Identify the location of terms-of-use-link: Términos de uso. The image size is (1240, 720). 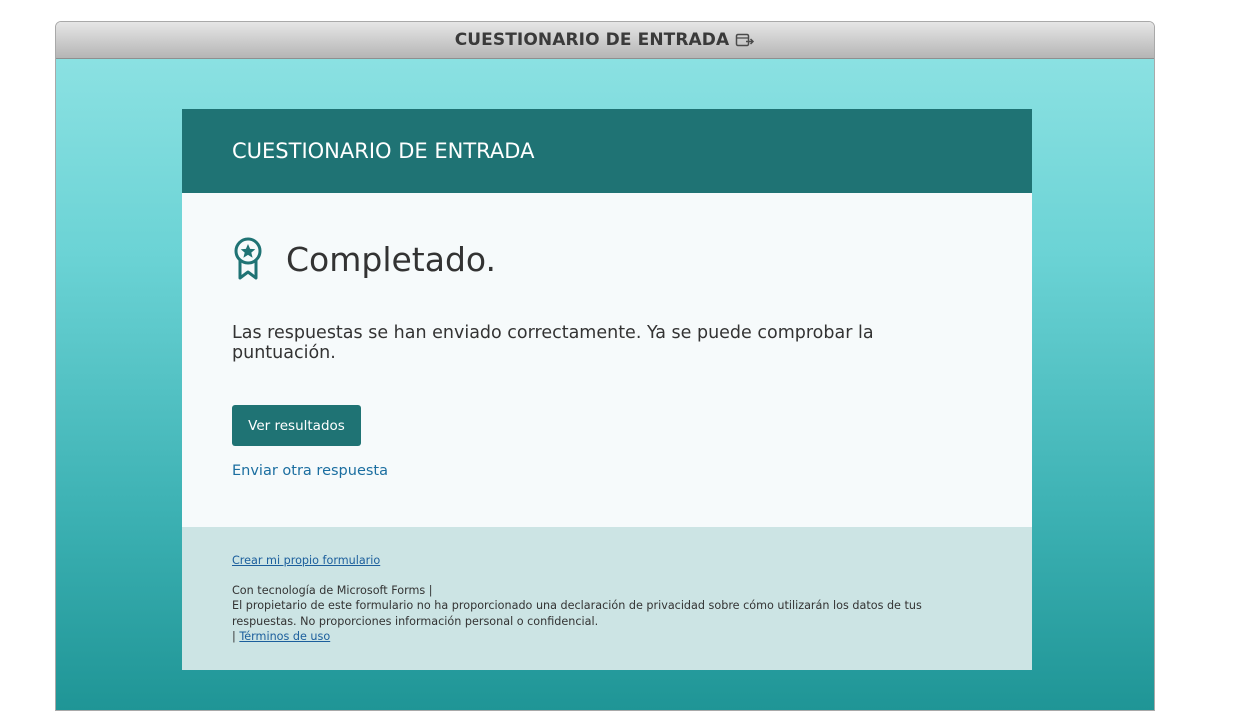
(284, 636).